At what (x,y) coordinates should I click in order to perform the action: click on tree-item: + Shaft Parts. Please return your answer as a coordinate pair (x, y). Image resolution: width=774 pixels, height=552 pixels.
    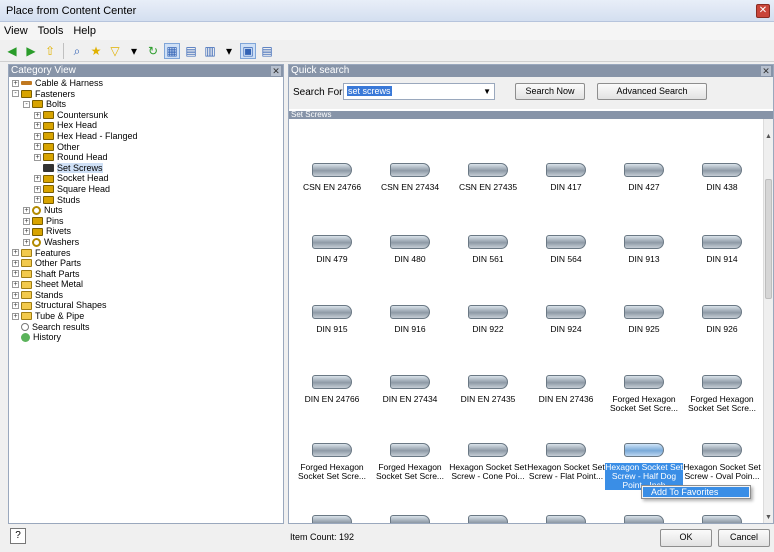
    Looking at the image, I should click on (146, 274).